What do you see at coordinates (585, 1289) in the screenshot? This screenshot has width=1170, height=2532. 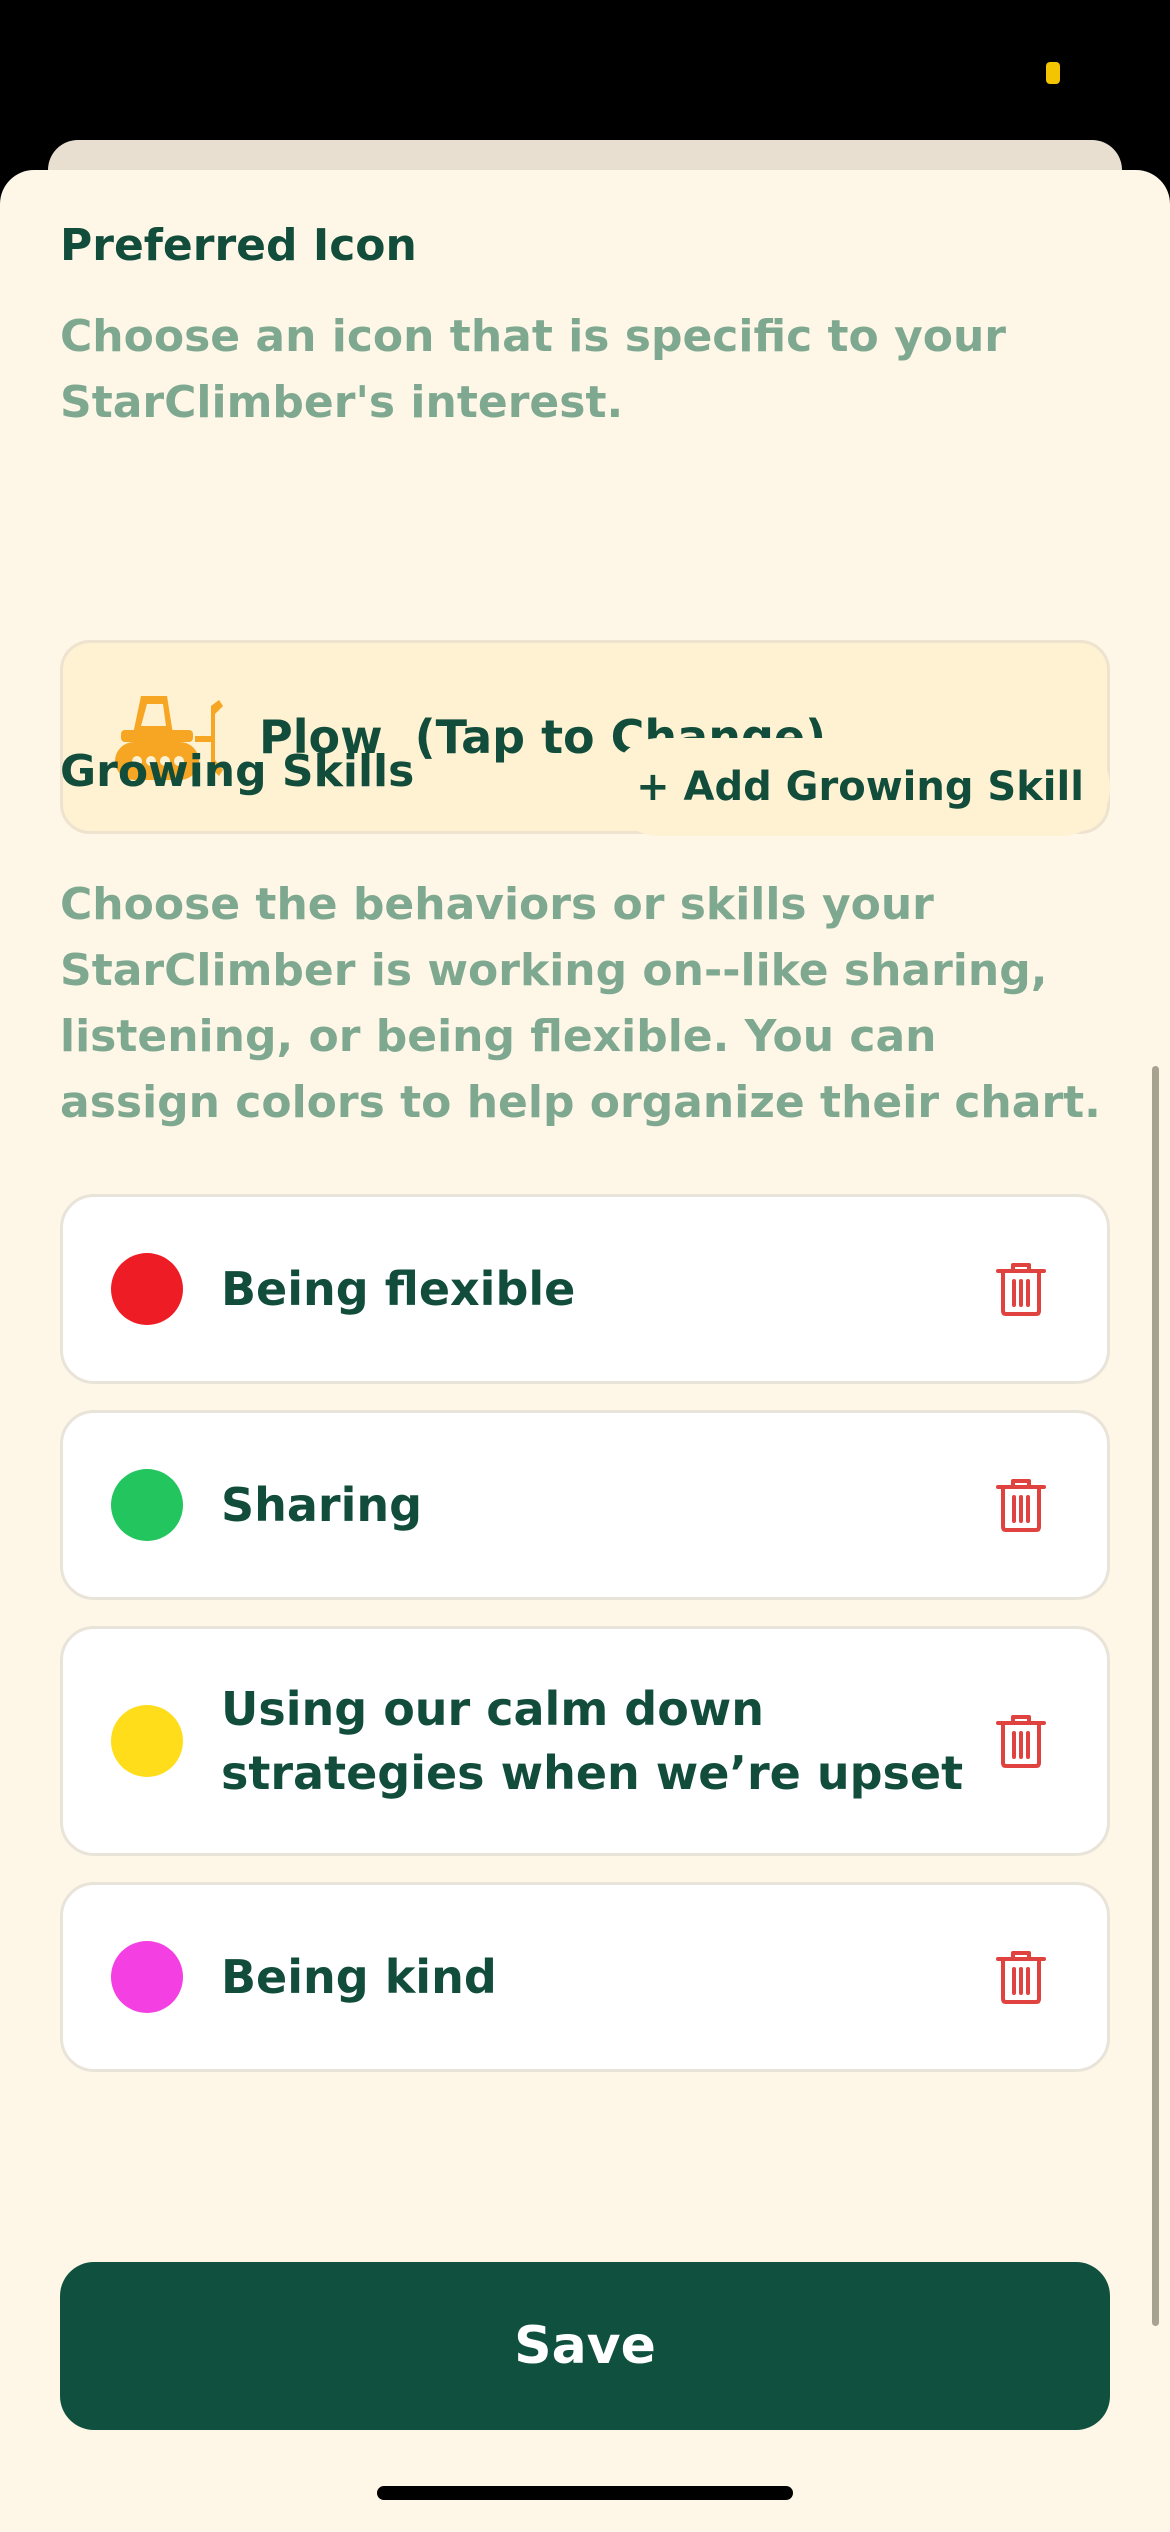 I see `skill-card: Being flexible` at bounding box center [585, 1289].